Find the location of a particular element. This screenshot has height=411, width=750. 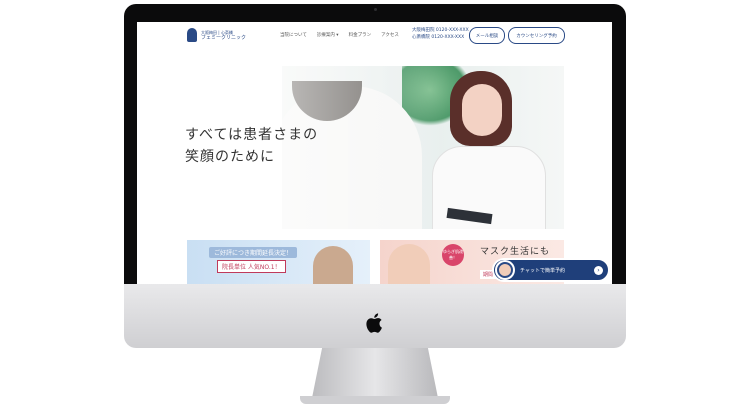

hero-line-1: すべては患者さまの is located at coordinates (252, 135).